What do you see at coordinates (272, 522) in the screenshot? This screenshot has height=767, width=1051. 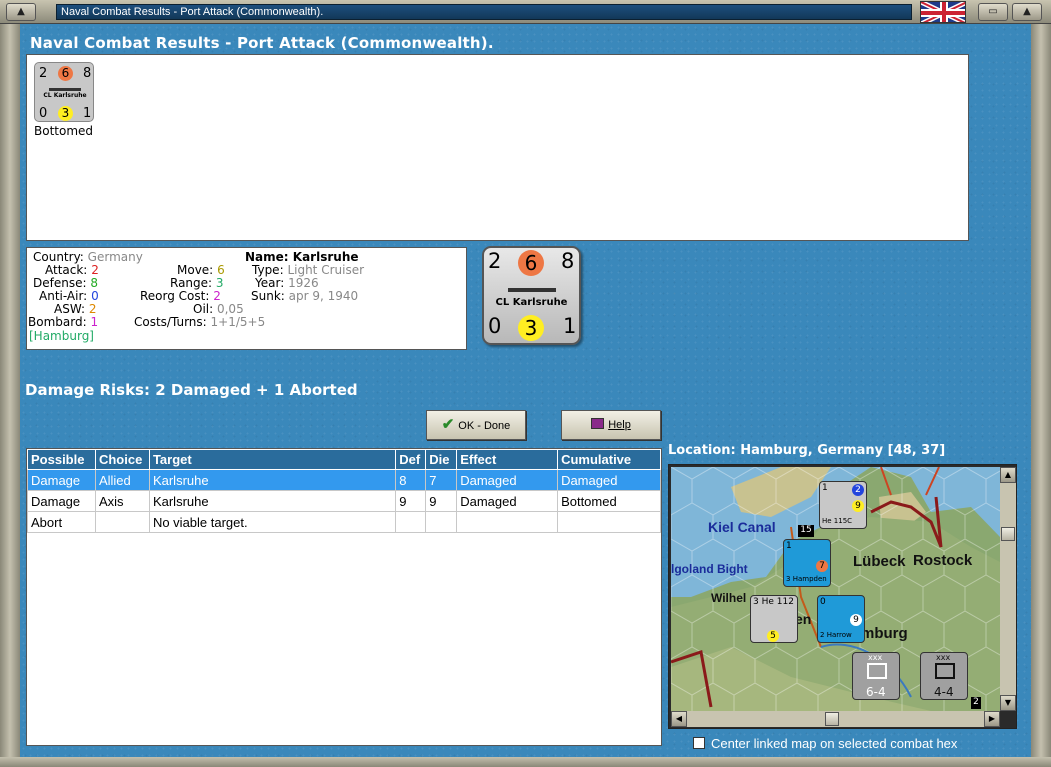 I see `cell-target: No viable target.` at bounding box center [272, 522].